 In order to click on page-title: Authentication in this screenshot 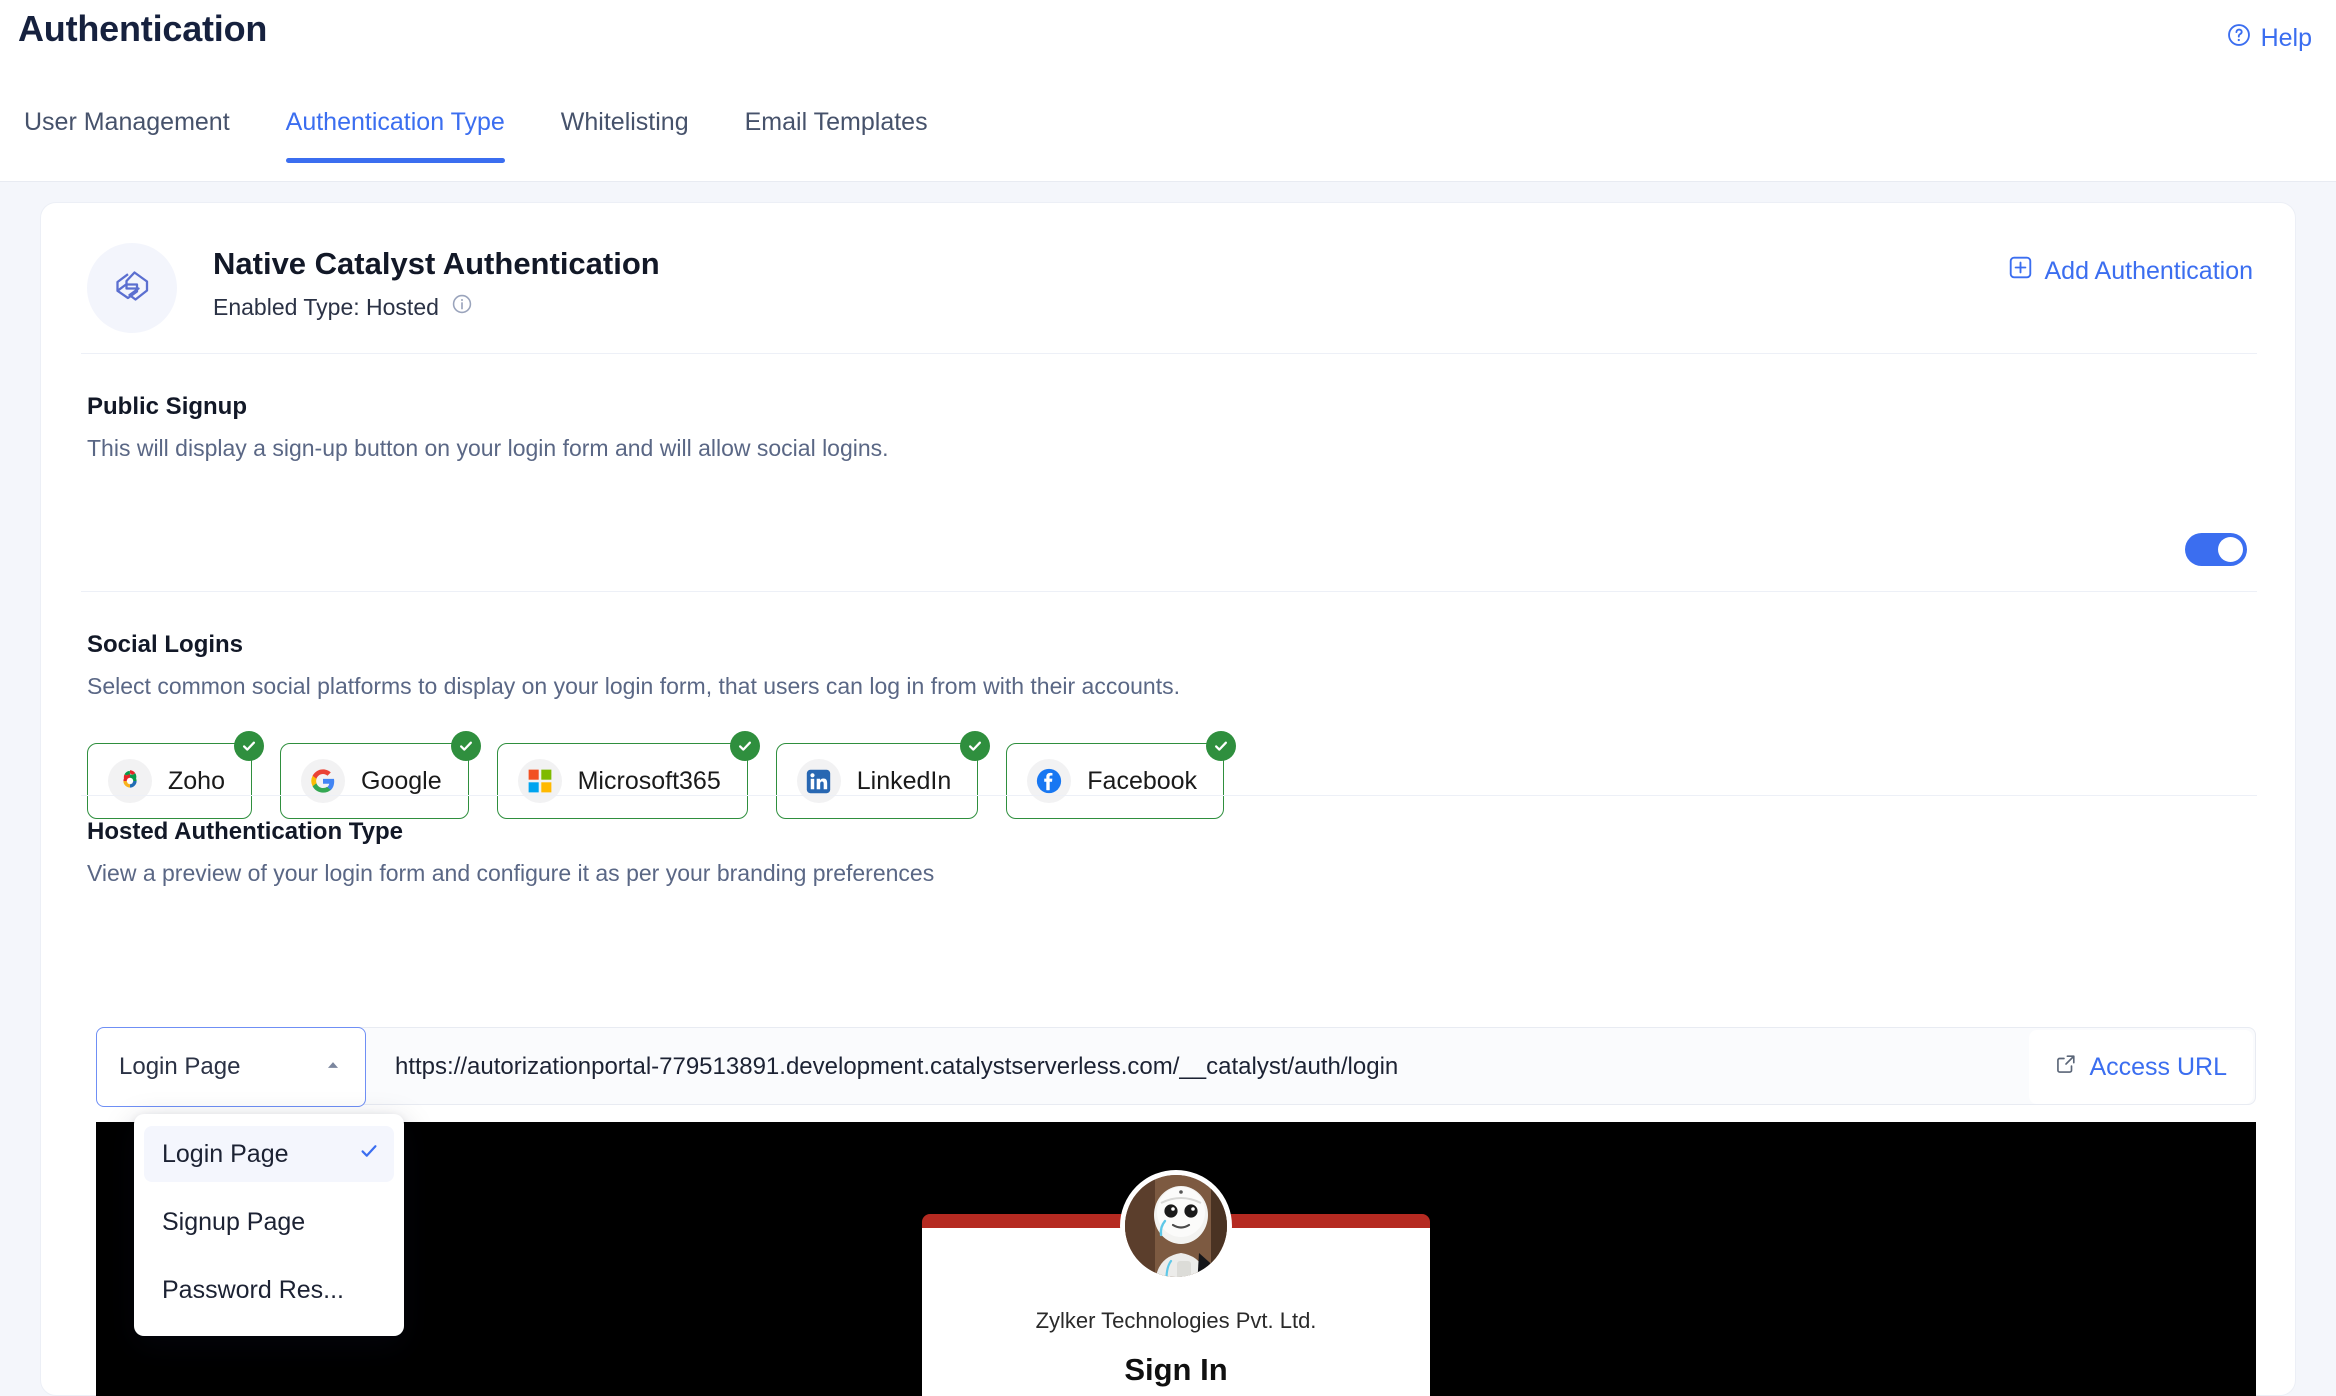, I will do `click(143, 28)`.